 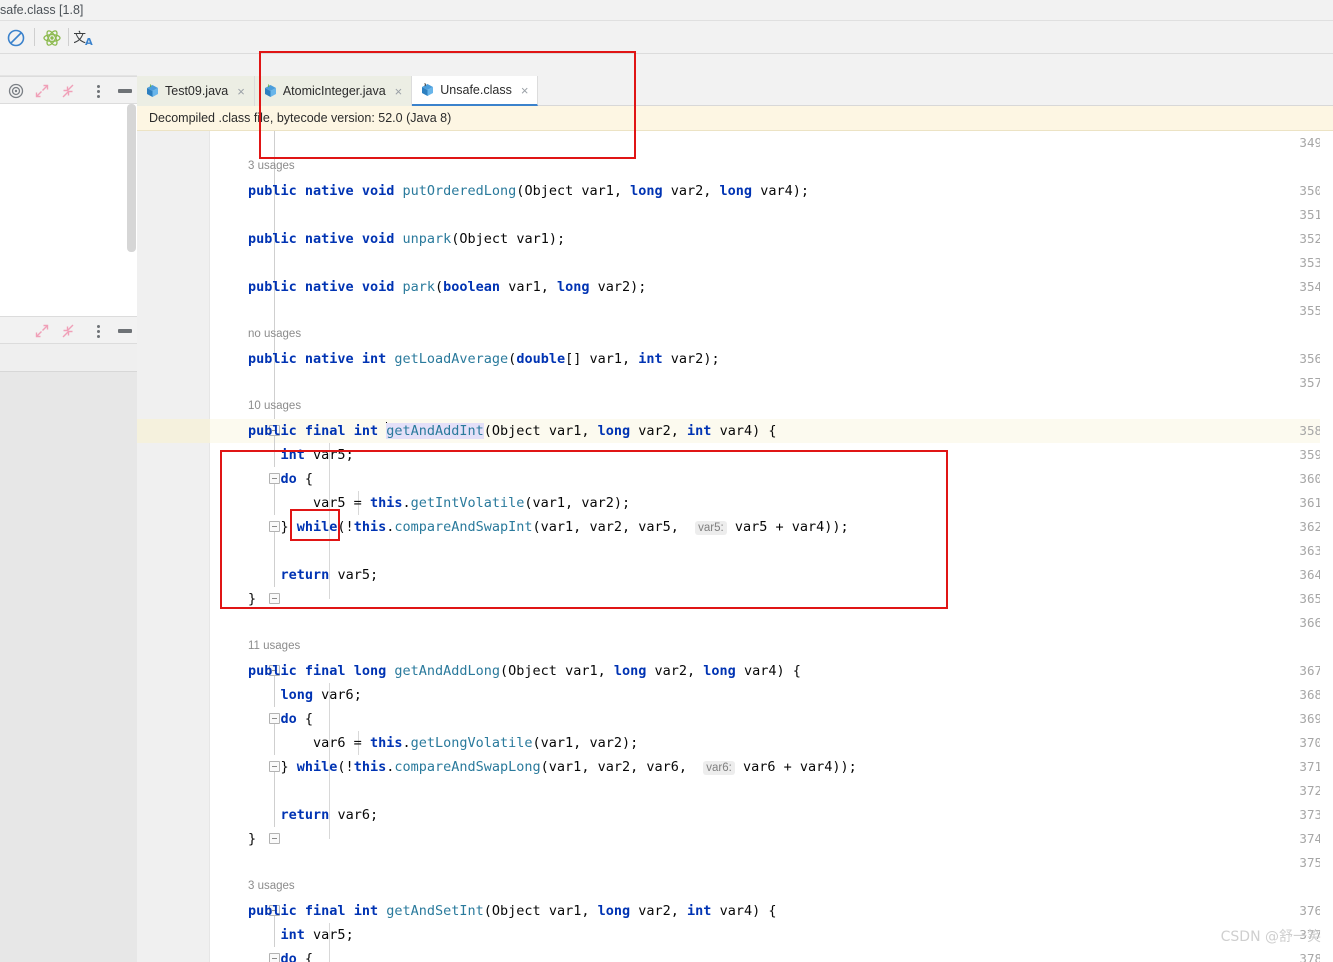 What do you see at coordinates (42, 10) in the screenshot?
I see `window-title: safe.class [1.8]` at bounding box center [42, 10].